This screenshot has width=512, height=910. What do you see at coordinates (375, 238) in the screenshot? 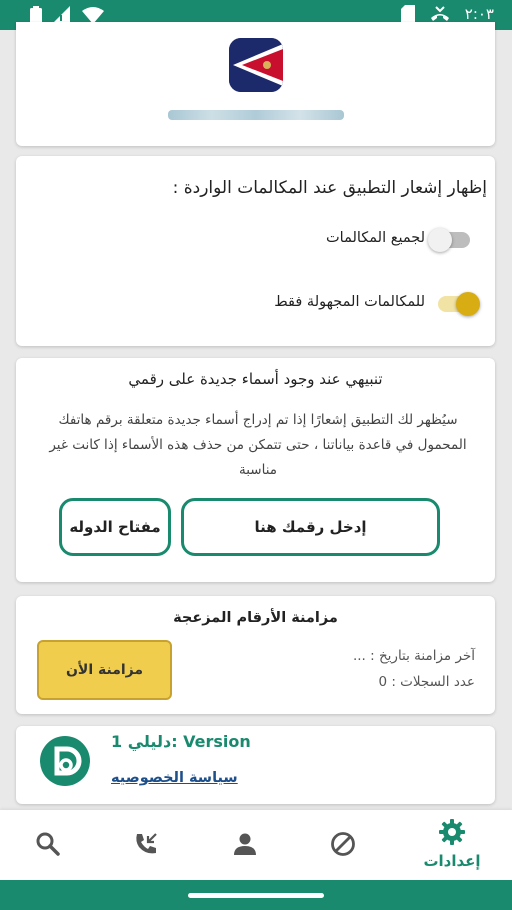
I see `all-calls-label: لجميع المكالمات` at bounding box center [375, 238].